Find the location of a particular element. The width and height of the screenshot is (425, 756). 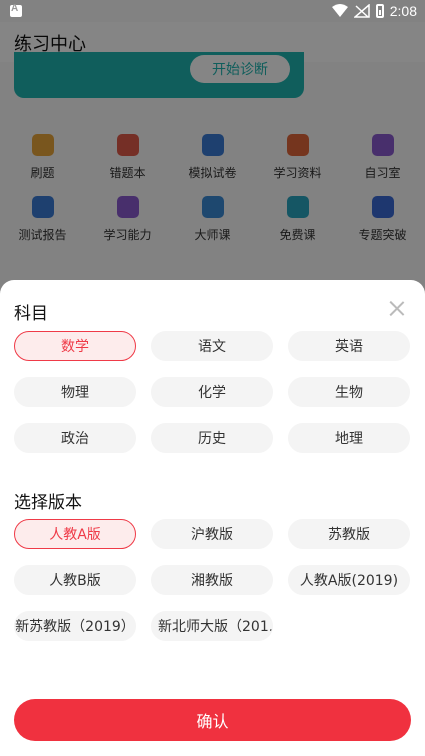

subject-chip: 化学 is located at coordinates (212, 392).